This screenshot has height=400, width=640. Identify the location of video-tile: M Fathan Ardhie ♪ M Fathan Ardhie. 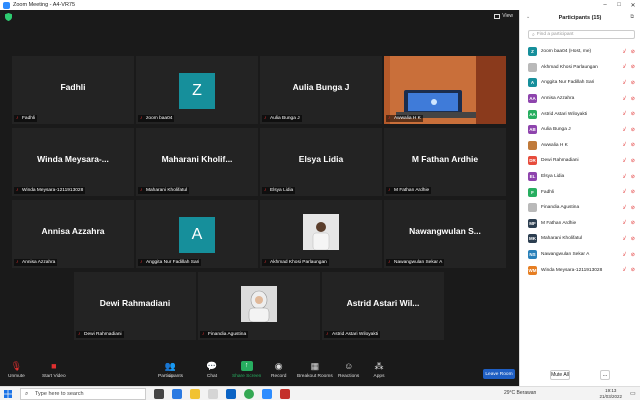
(445, 162).